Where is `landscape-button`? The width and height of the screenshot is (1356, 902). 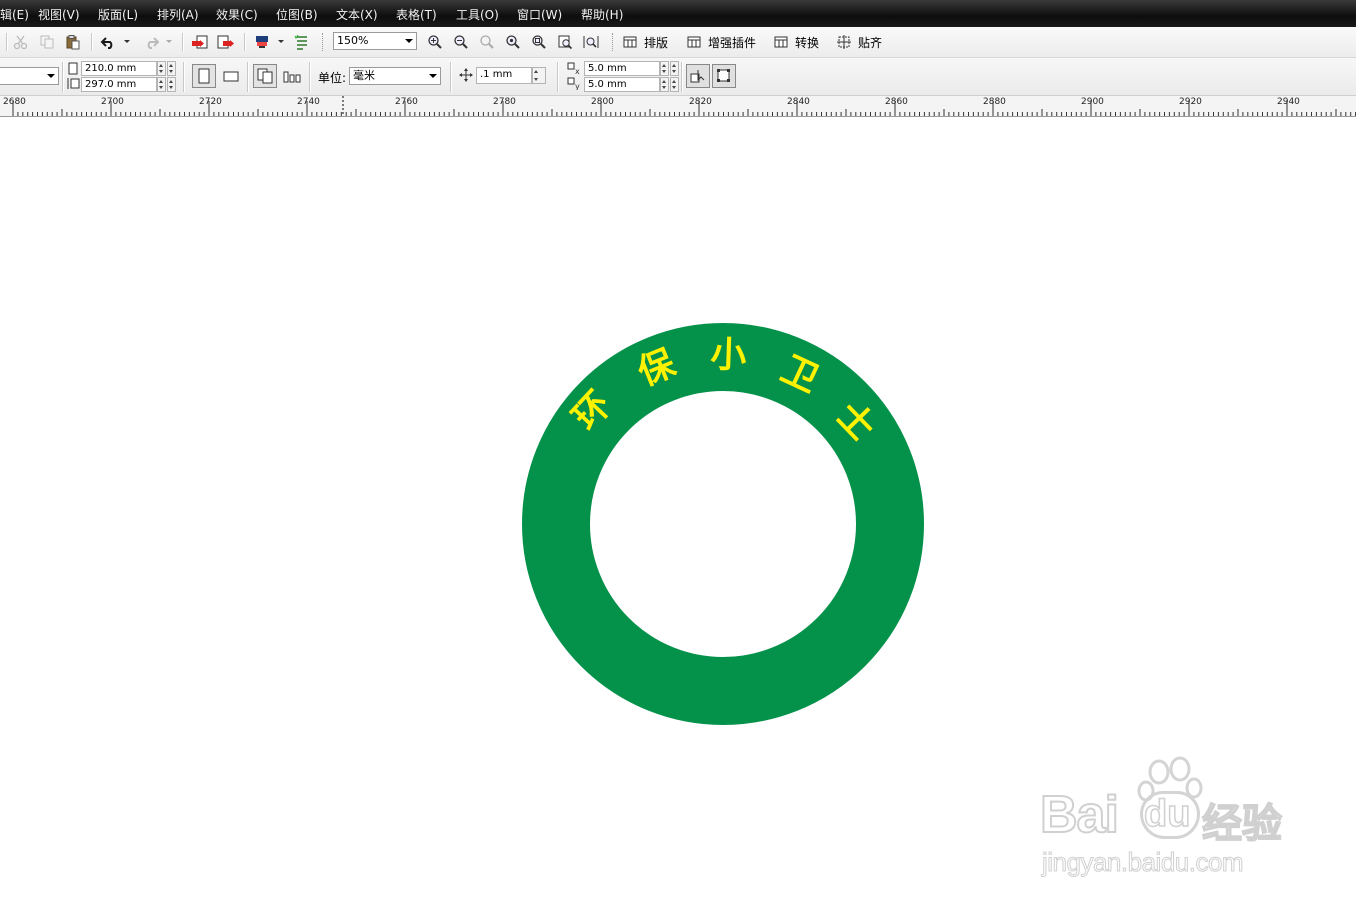 landscape-button is located at coordinates (231, 76).